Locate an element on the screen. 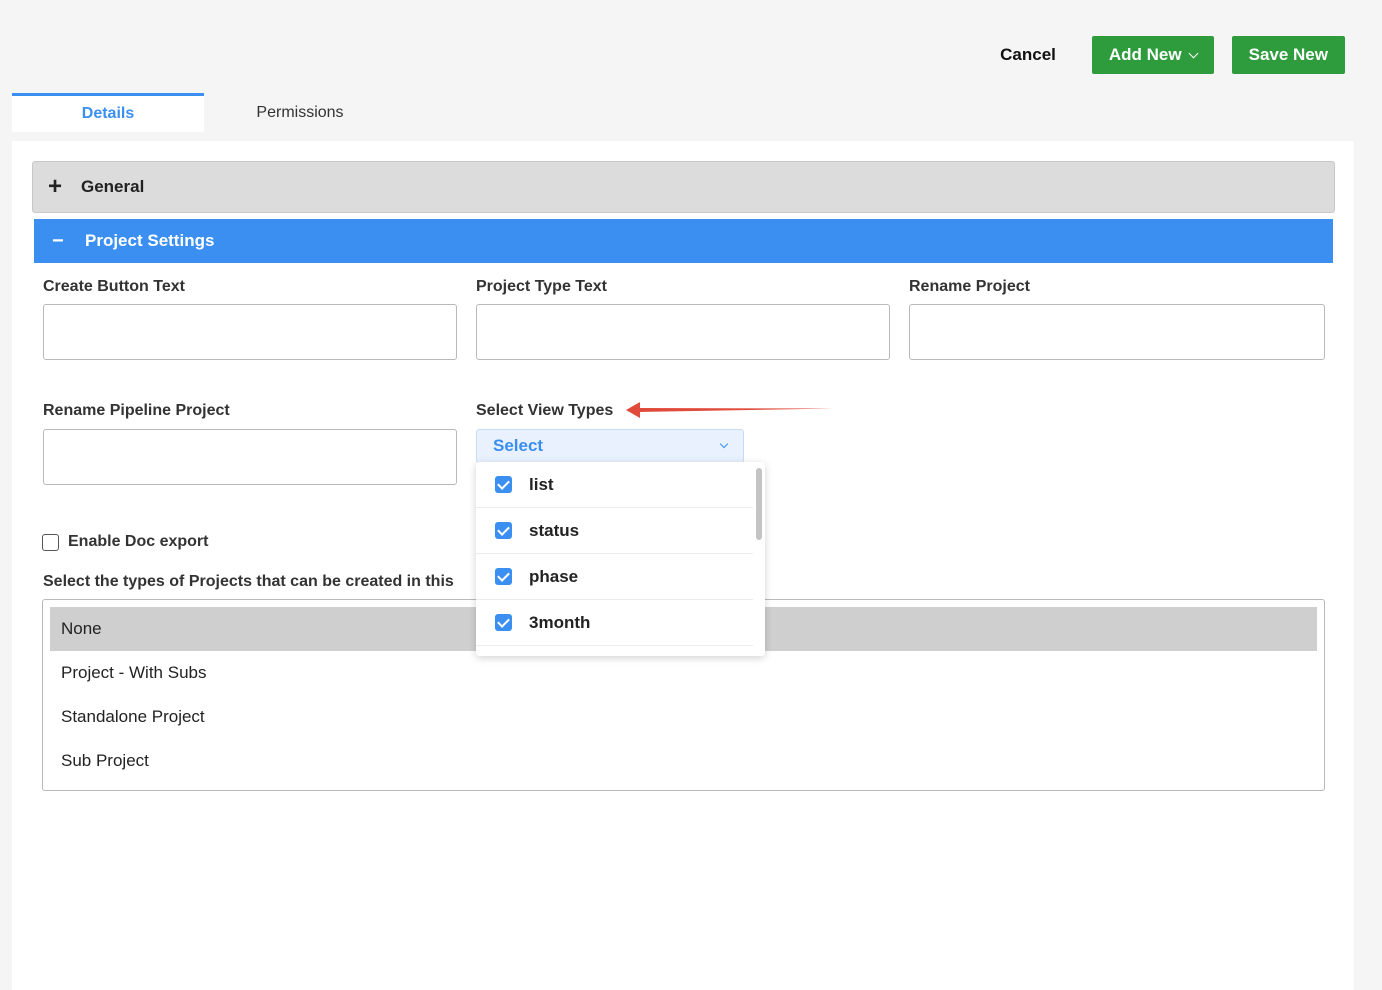 The height and width of the screenshot is (990, 1382). annotation-arrow-icon is located at coordinates (730, 410).